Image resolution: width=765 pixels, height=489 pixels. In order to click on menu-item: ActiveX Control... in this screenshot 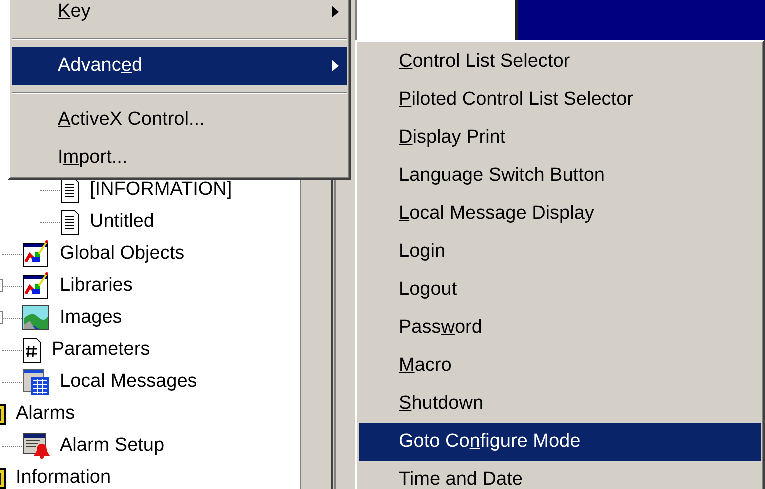, I will do `click(179, 120)`.